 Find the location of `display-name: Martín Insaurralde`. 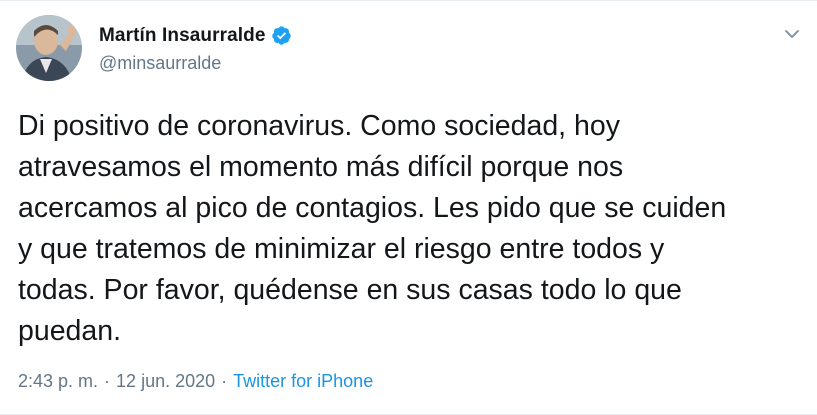

display-name: Martín Insaurralde is located at coordinates (182, 36).